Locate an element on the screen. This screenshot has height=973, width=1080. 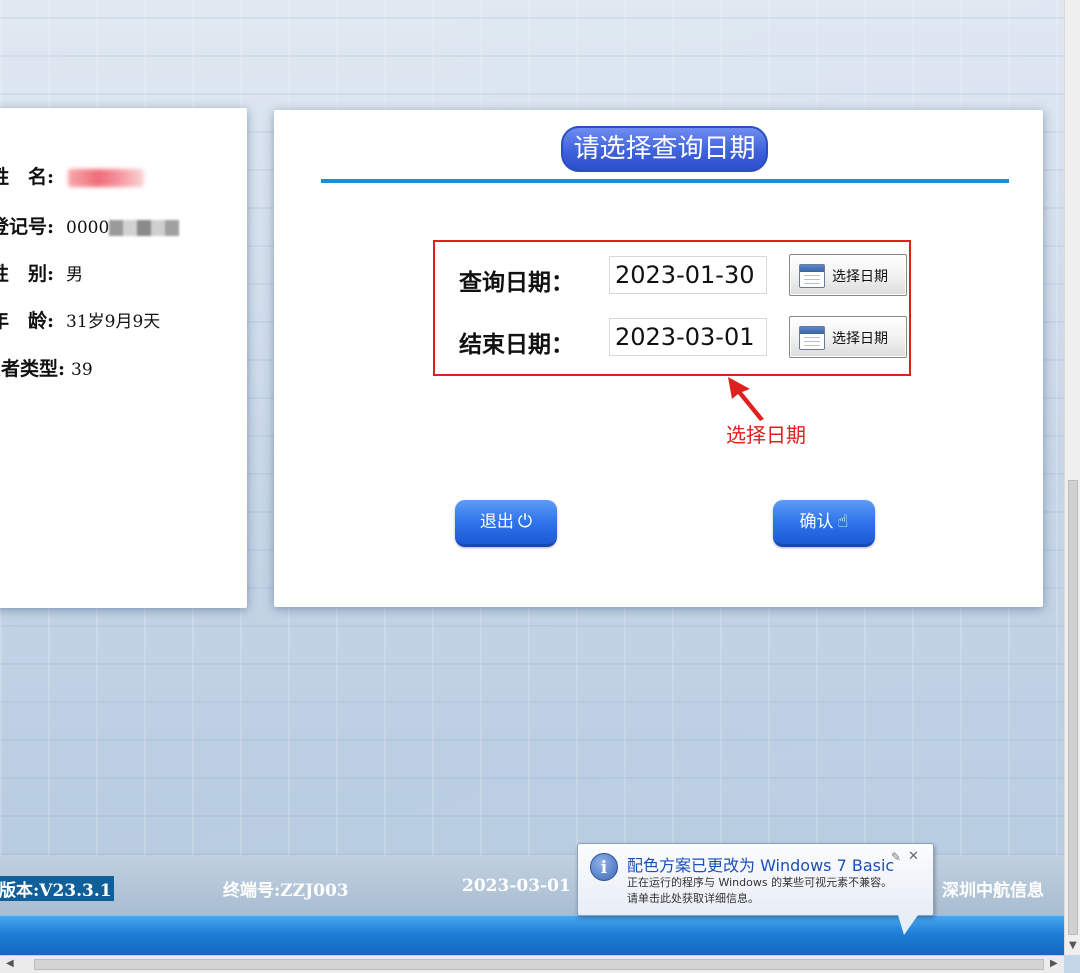
vertical-scroll-thumb is located at coordinates (1073, 707).